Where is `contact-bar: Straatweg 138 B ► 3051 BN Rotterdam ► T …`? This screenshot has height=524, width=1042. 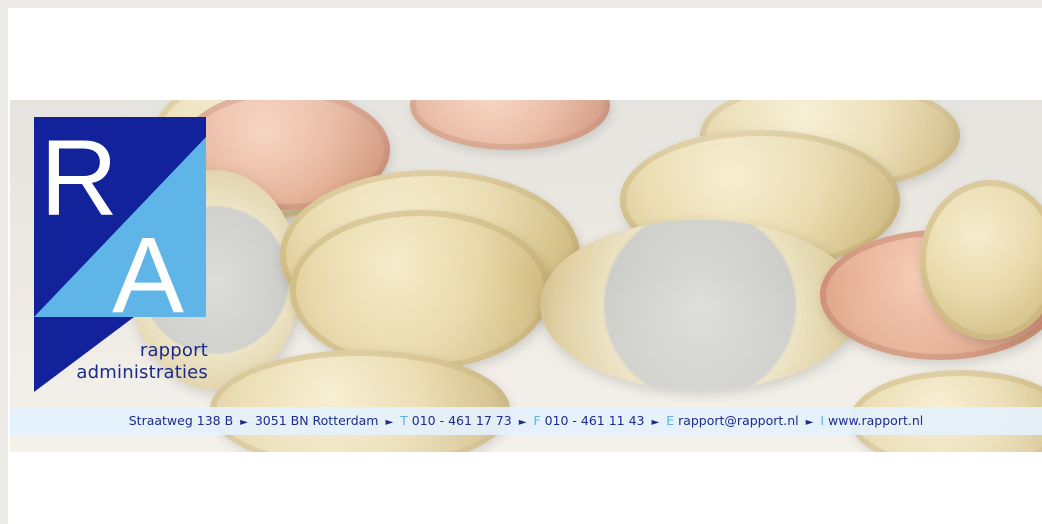
contact-bar: Straatweg 138 B ► 3051 BN Rotterdam ► T … is located at coordinates (526, 421).